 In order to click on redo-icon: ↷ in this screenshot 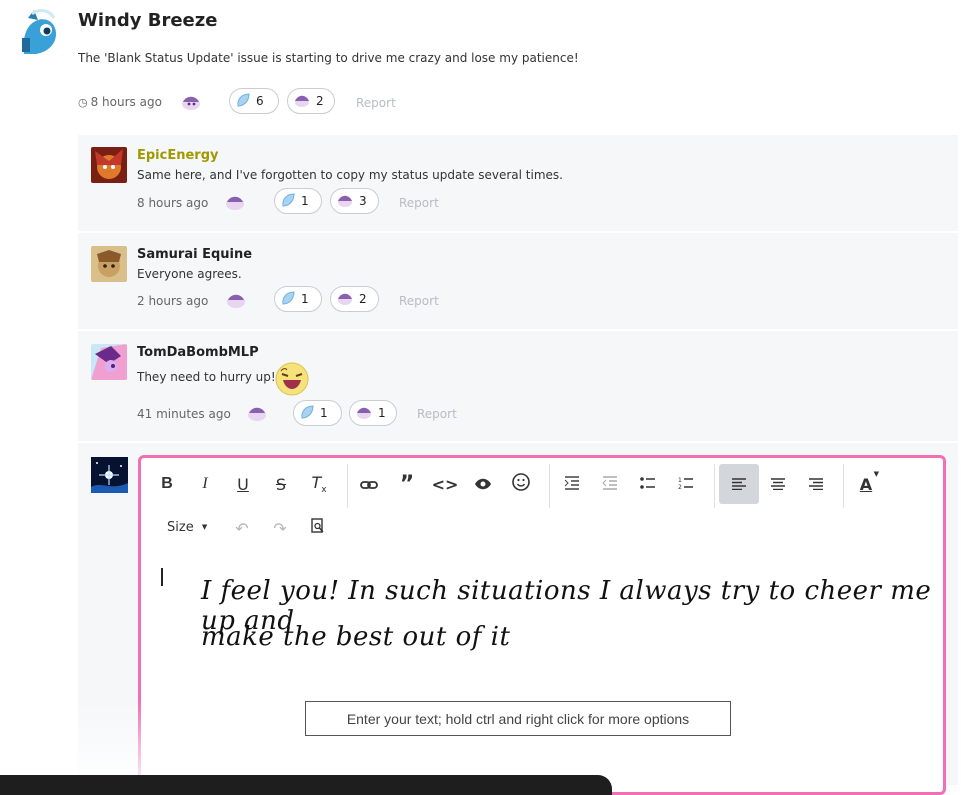, I will do `click(280, 528)`.